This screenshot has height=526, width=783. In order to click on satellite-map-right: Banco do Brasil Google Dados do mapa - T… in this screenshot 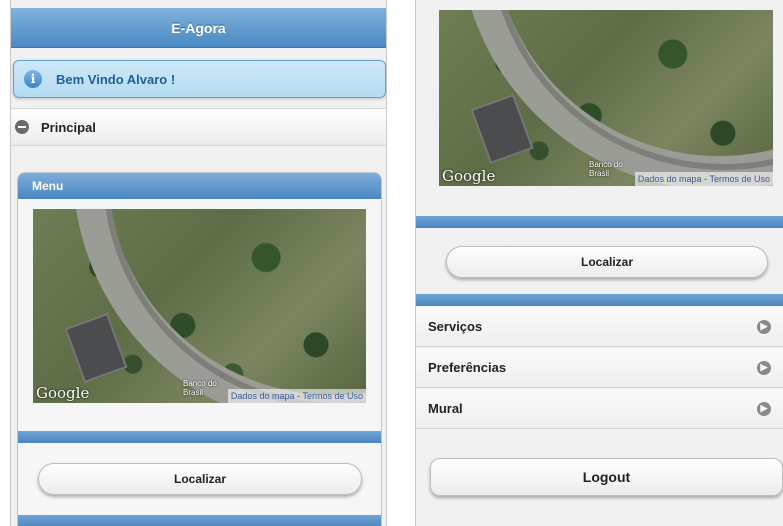, I will do `click(606, 98)`.